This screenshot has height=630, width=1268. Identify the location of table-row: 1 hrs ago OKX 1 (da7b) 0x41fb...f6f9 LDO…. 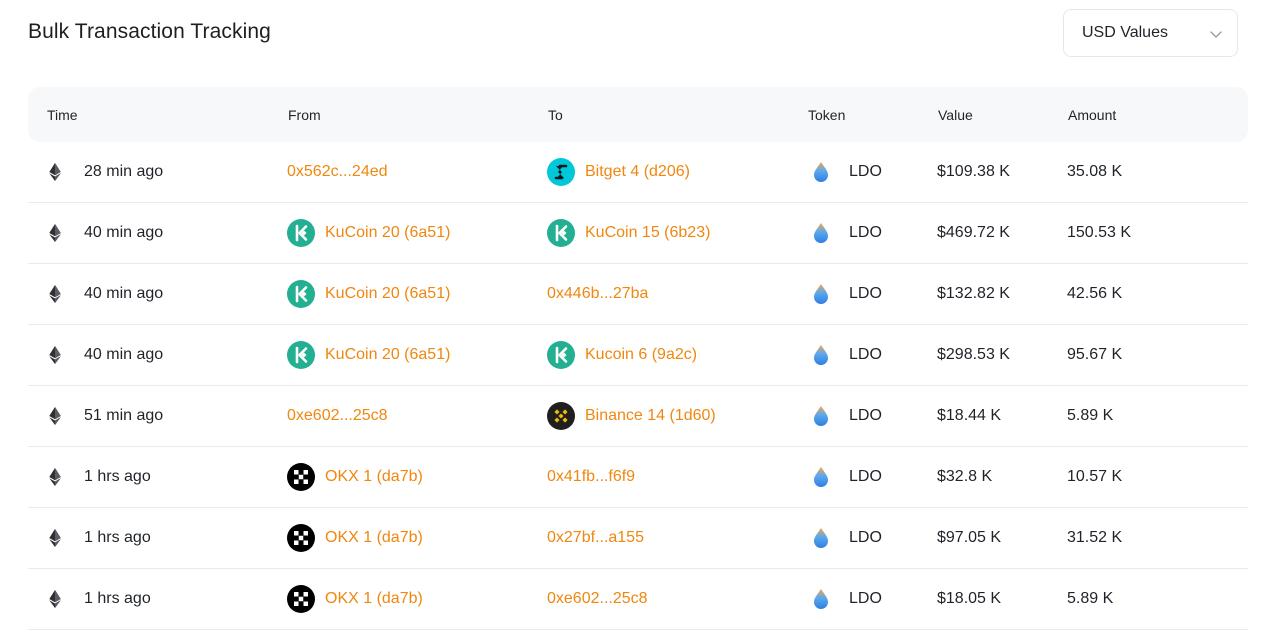
(638, 477).